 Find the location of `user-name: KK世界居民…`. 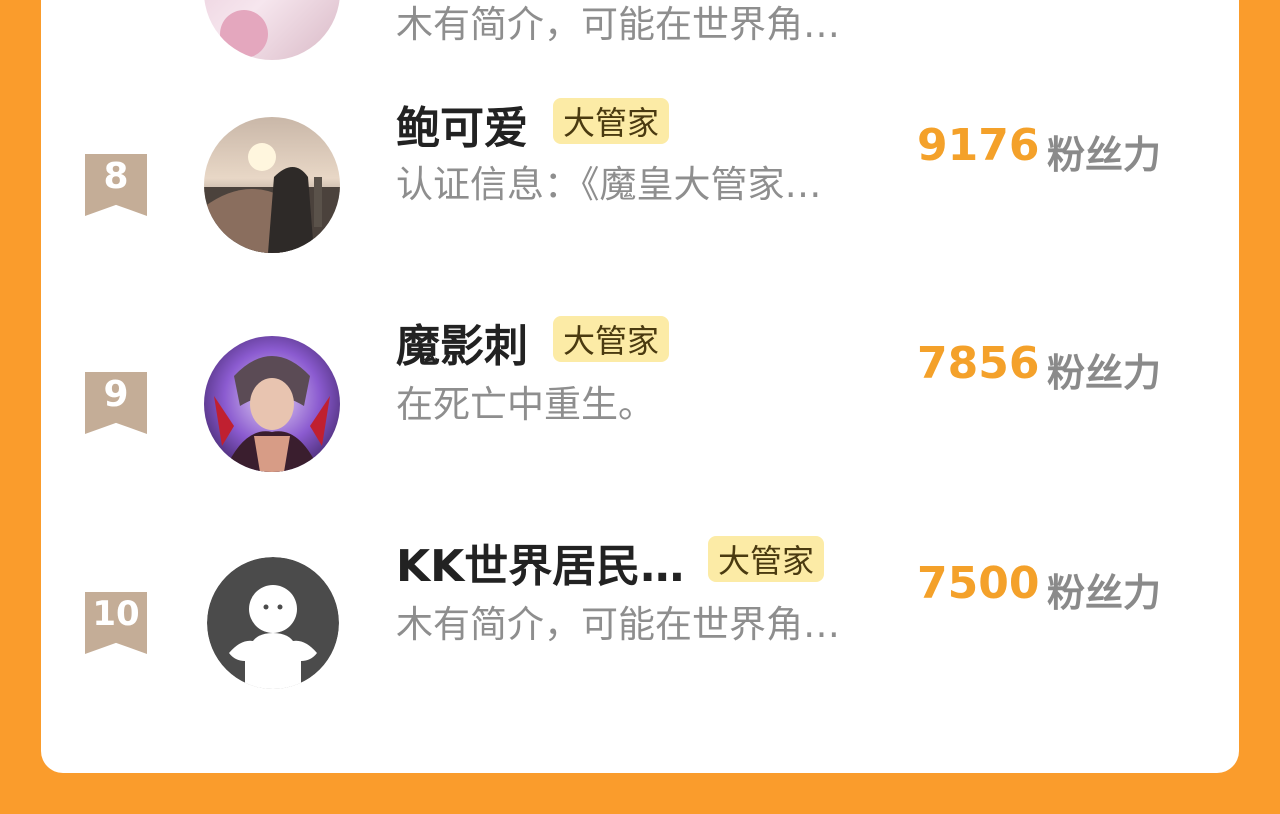

user-name: KK世界居民… is located at coordinates (540, 562).